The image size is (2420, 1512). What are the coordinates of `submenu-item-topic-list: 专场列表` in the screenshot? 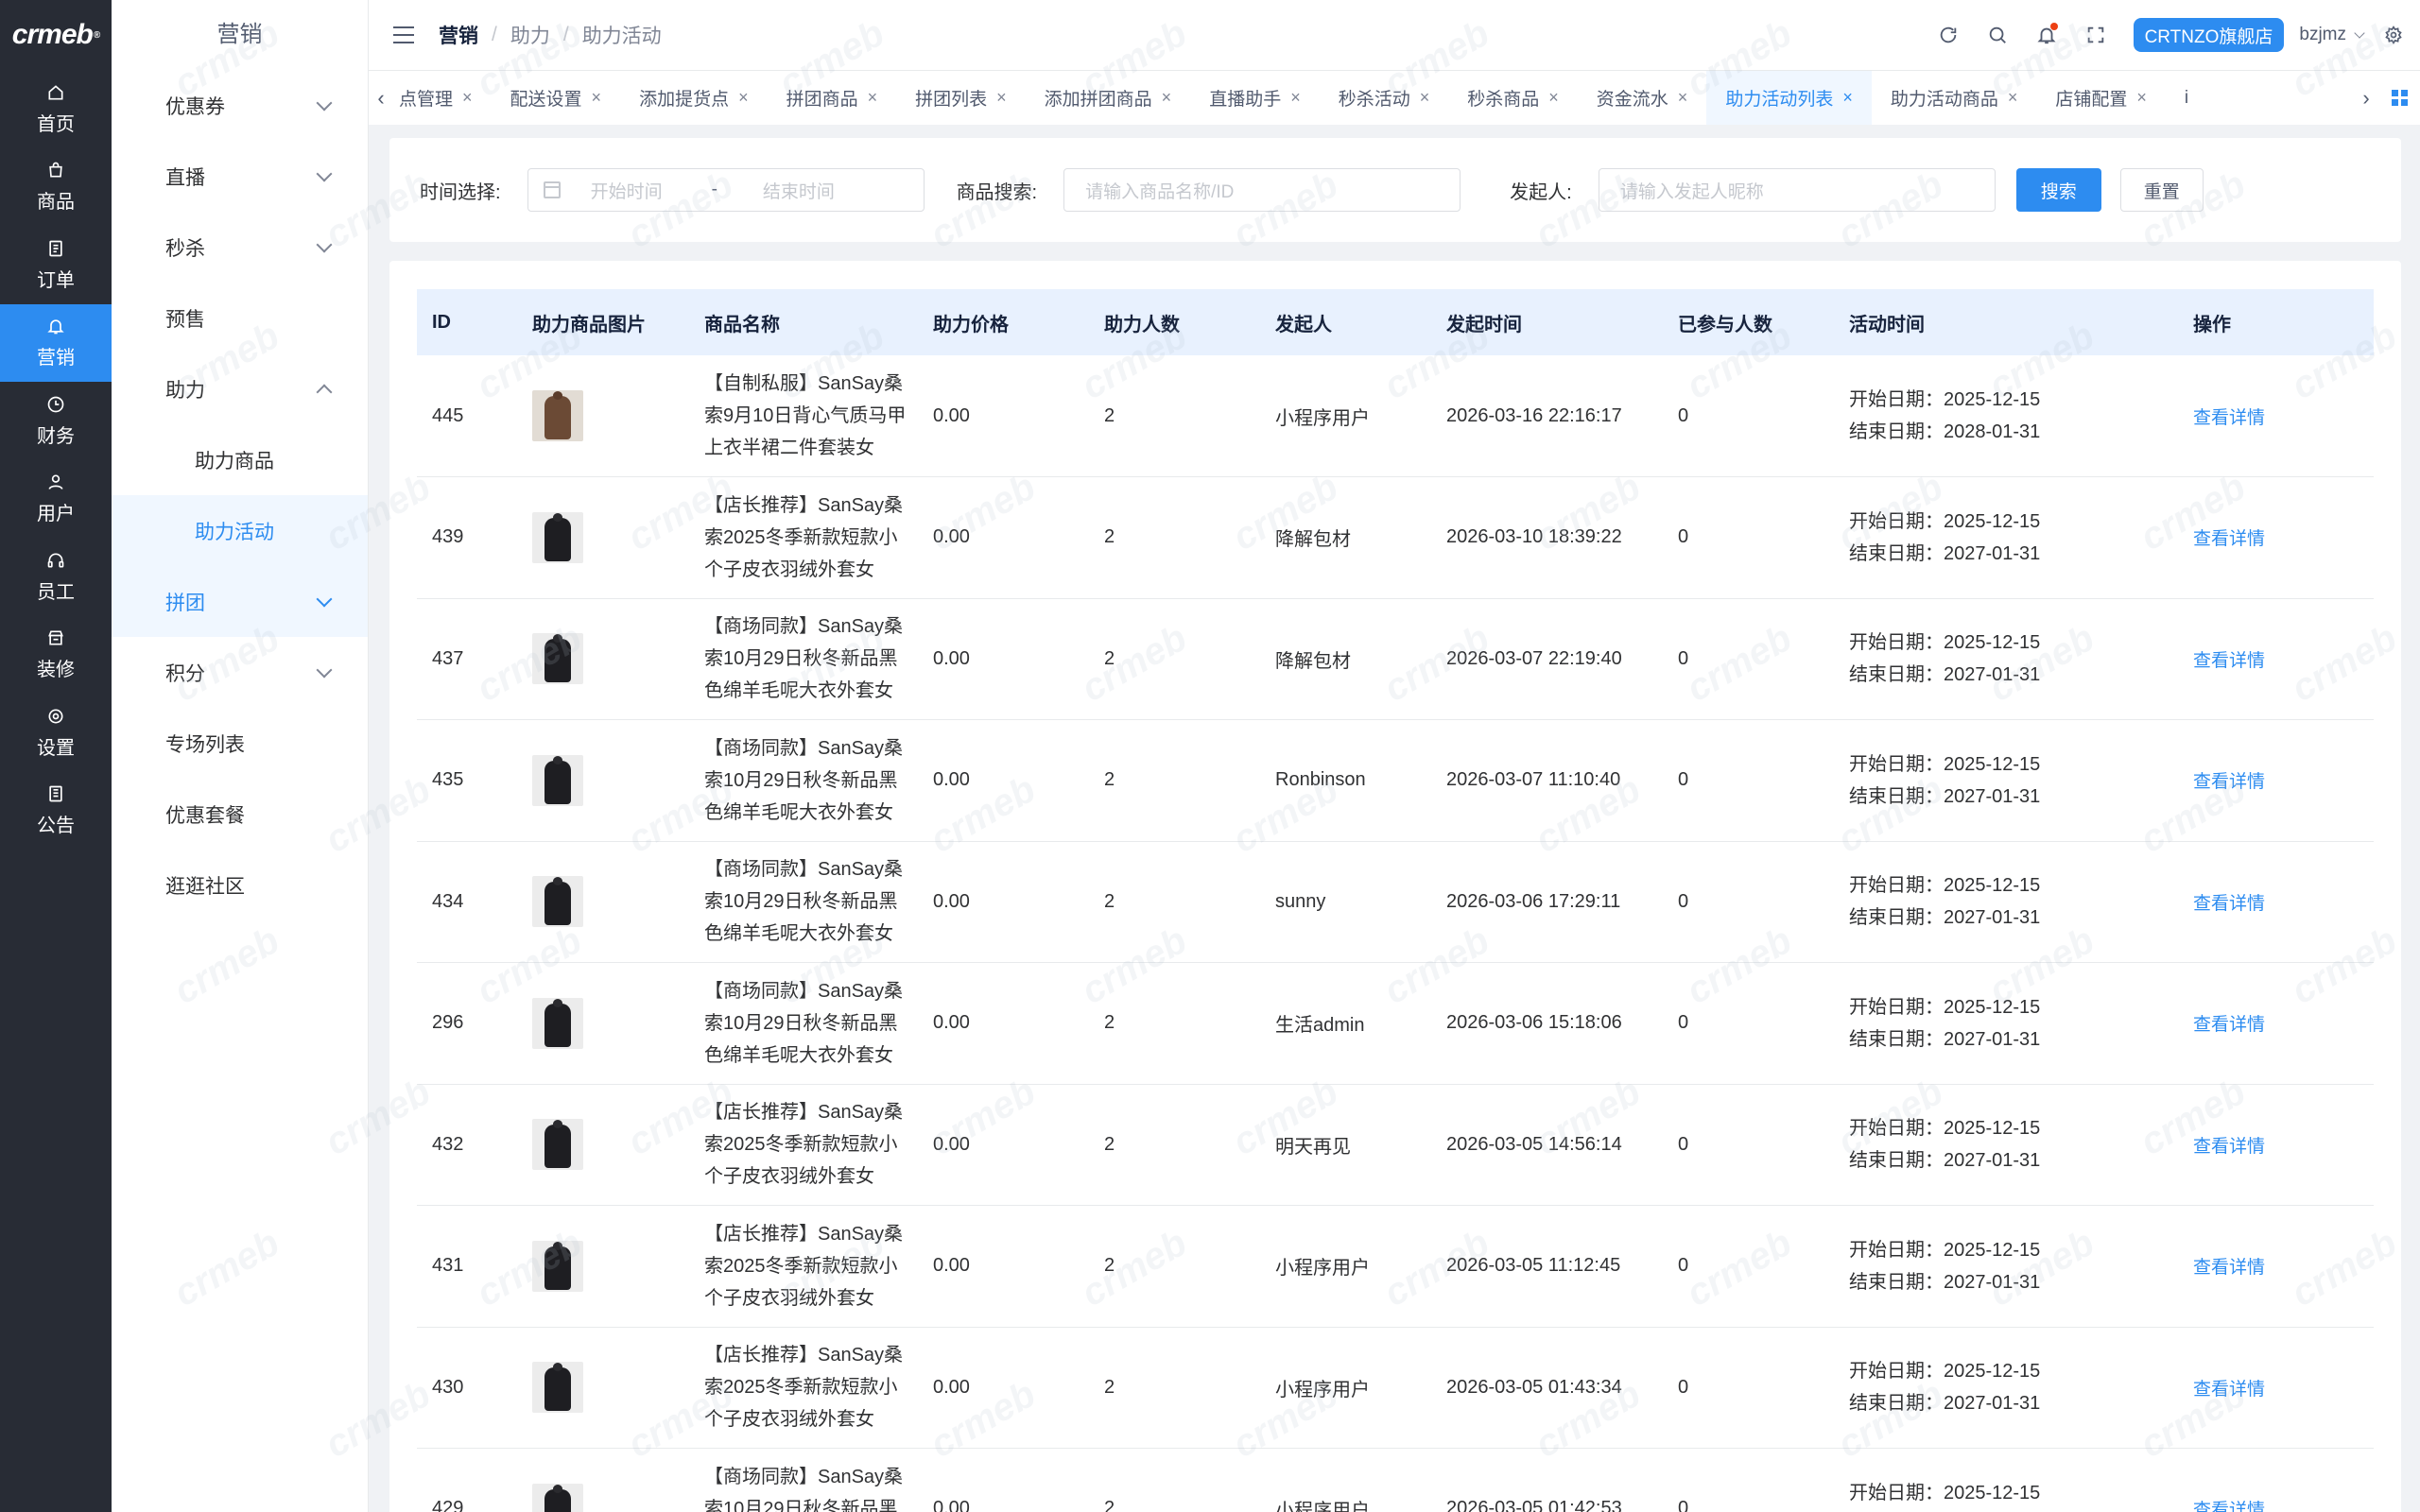 It's located at (240, 743).